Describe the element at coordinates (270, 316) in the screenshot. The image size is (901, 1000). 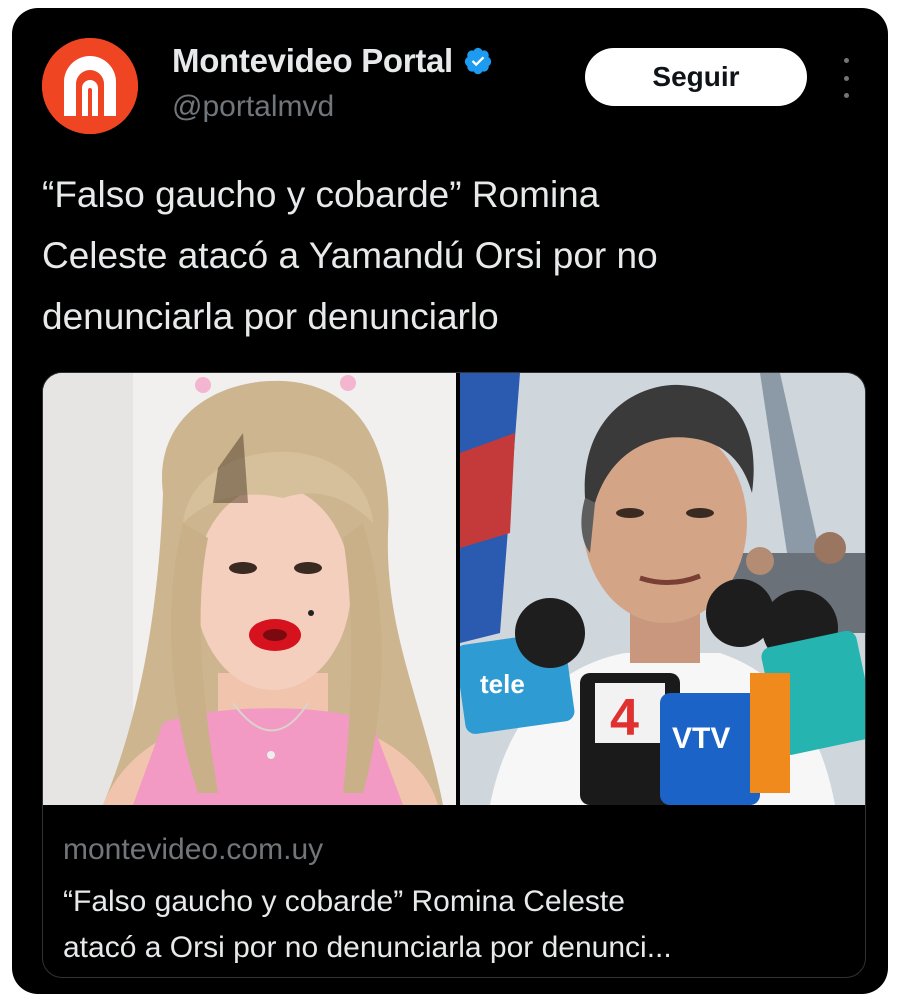
I see `tweet-text-line: denunciarla por denunciarlo` at that location.